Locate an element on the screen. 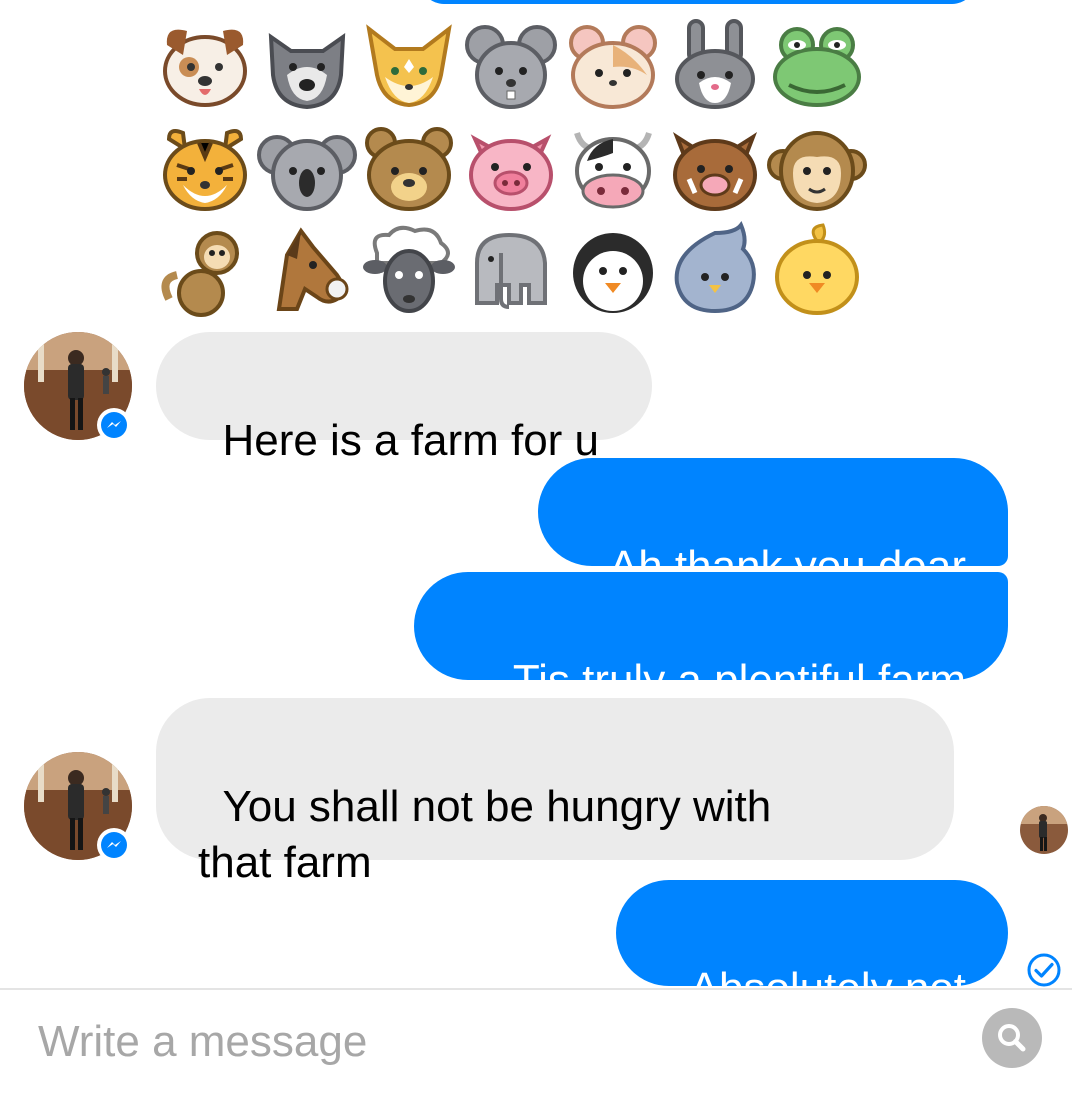 This screenshot has height=1094, width=1072. message-bubble-outgoing: Absolutely not is located at coordinates (812, 946).